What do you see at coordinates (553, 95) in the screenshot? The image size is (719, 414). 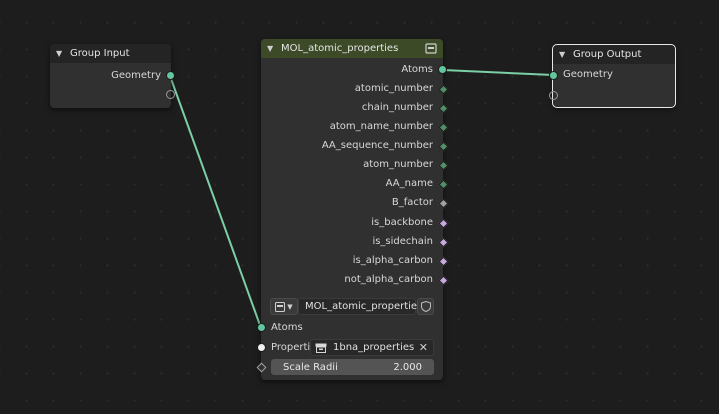 I see `group-output-empty-socket` at bounding box center [553, 95].